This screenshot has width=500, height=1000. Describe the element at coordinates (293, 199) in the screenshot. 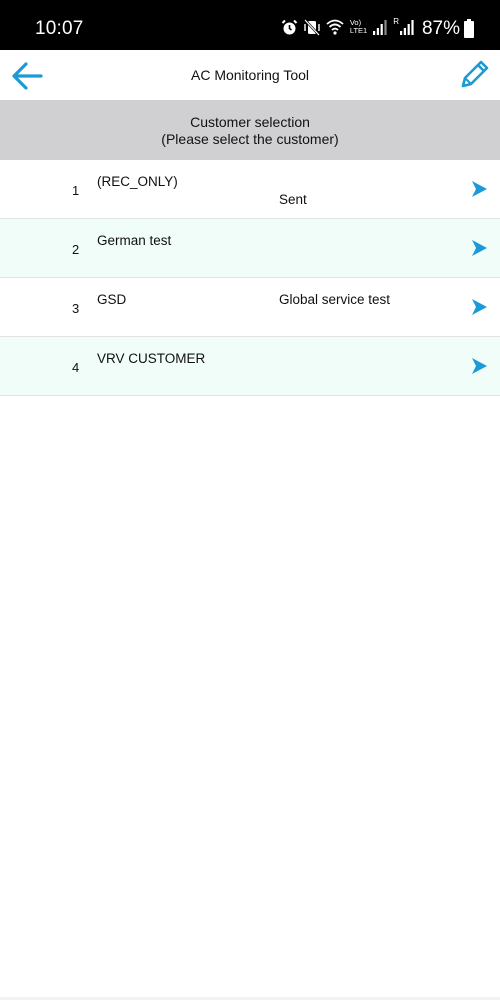

I see `customer-description: Sent` at that location.